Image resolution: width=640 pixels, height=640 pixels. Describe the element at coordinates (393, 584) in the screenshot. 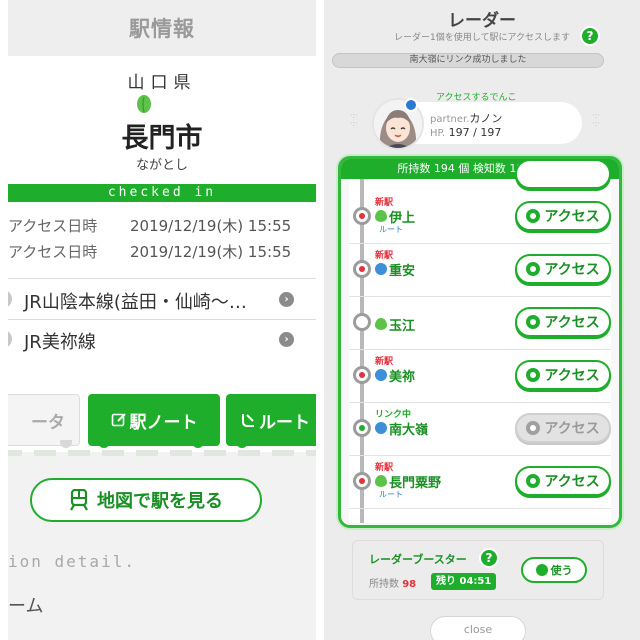

I see `booster-count: 所持数 98` at that location.